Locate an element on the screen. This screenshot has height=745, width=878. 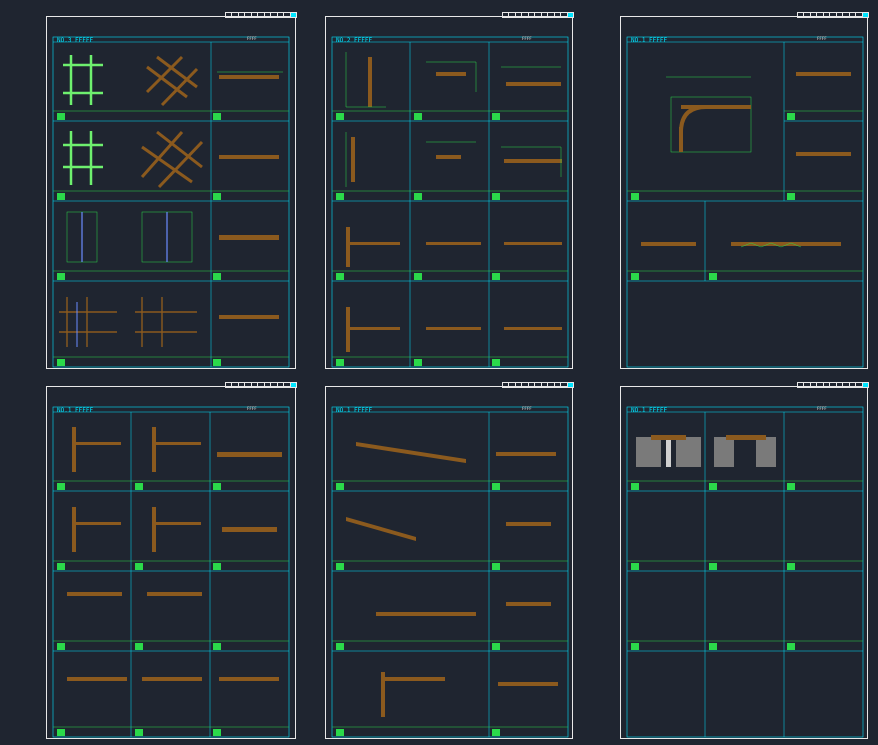
drawing-sheet-4: NO.1 FFFFF FFFF is located at coordinates (171, 560).